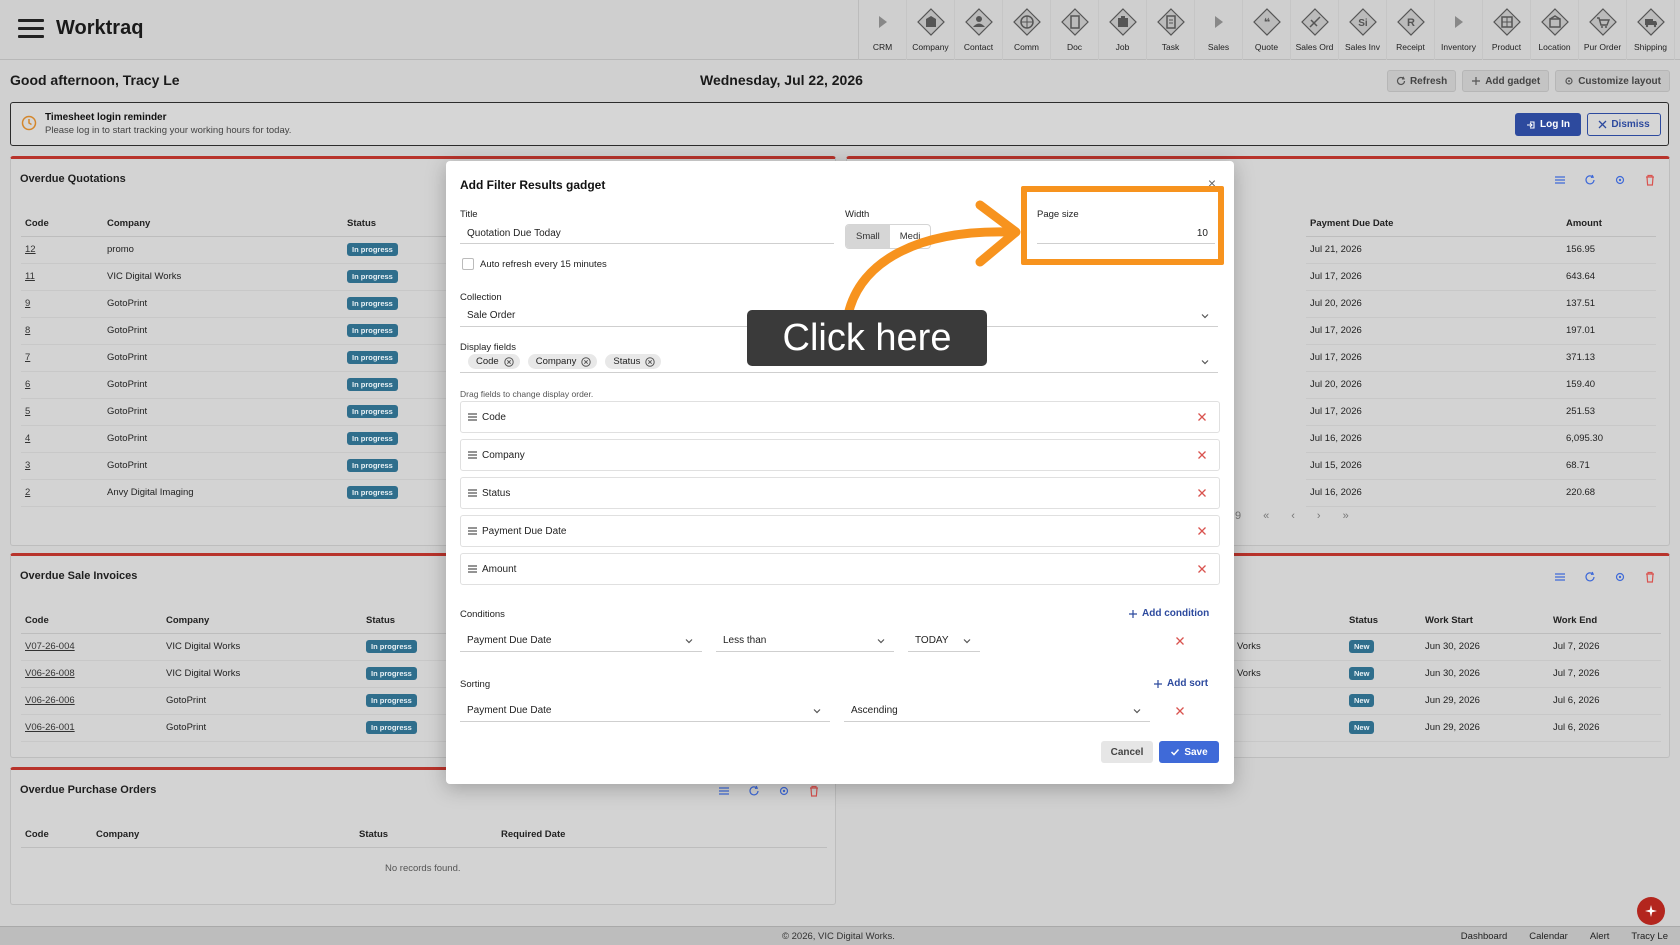 The width and height of the screenshot is (1680, 945). Describe the element at coordinates (1219, 30) in the screenshot. I see `nav-sales: Sales` at that location.